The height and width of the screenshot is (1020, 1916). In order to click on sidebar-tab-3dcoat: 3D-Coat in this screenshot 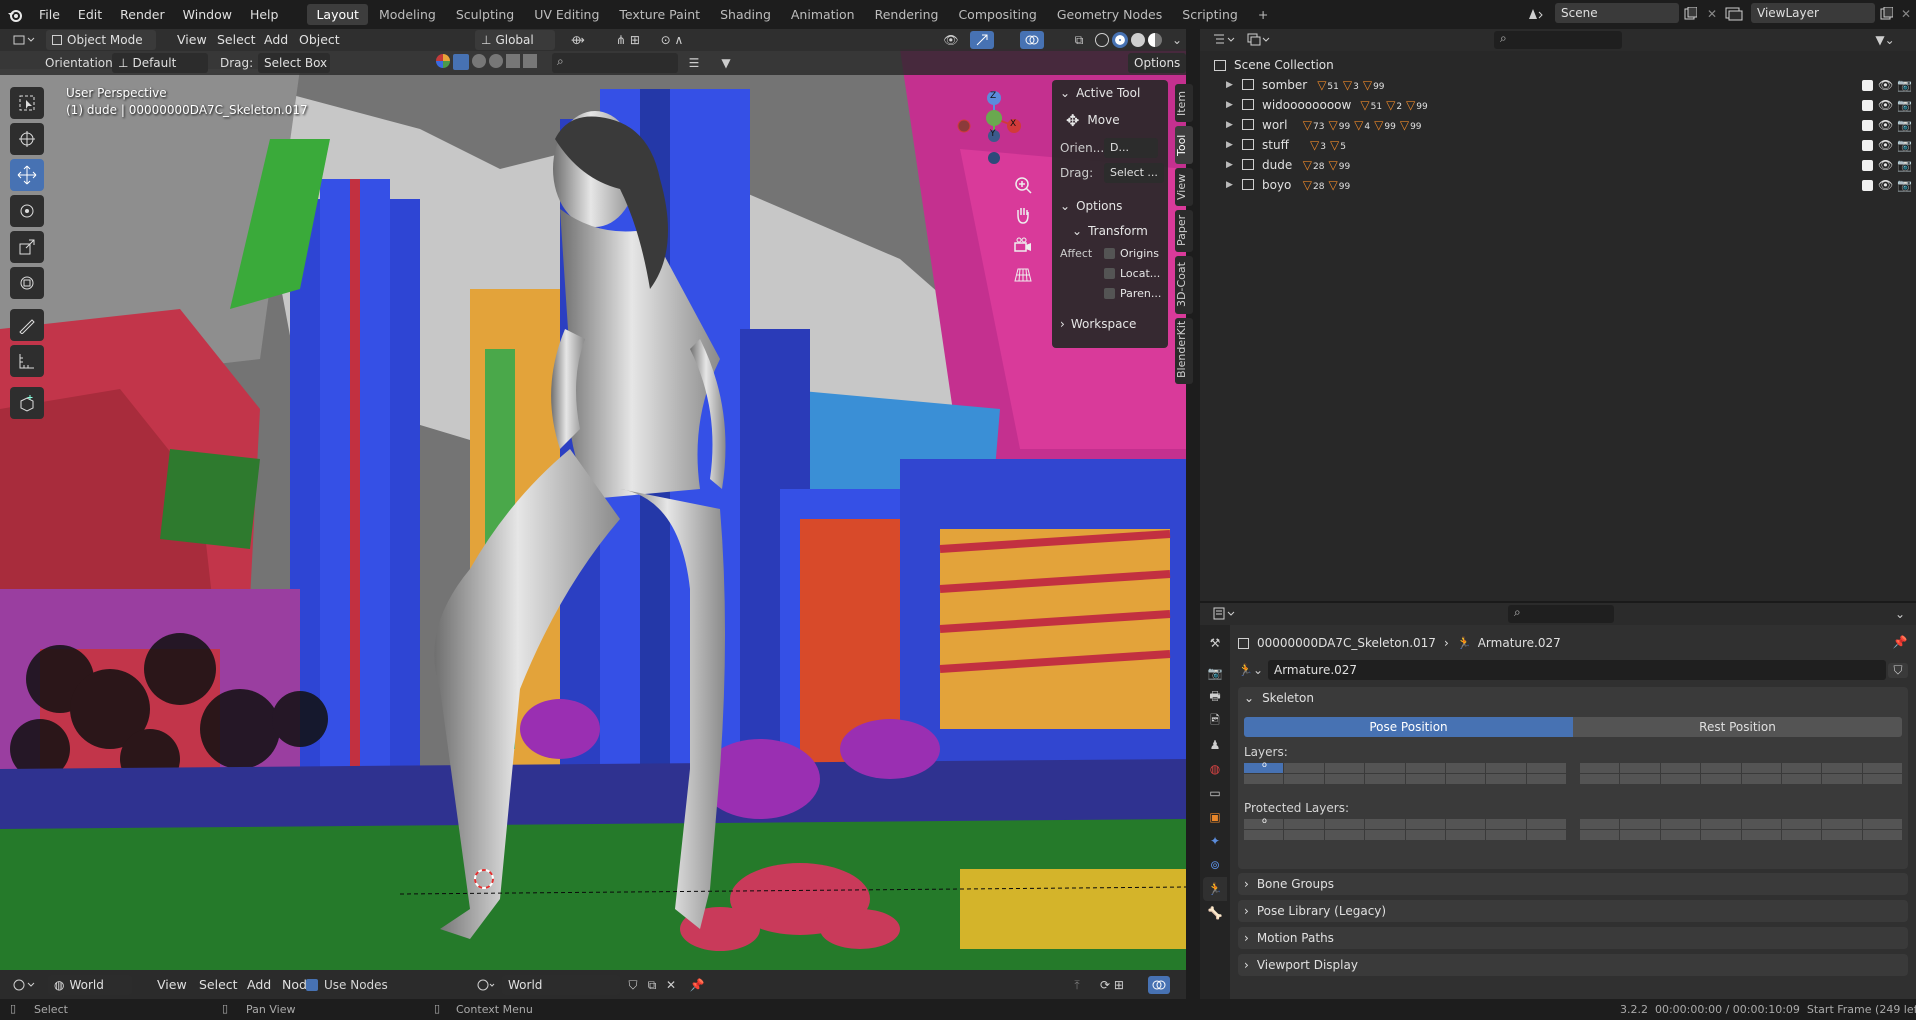, I will do `click(1184, 285)`.